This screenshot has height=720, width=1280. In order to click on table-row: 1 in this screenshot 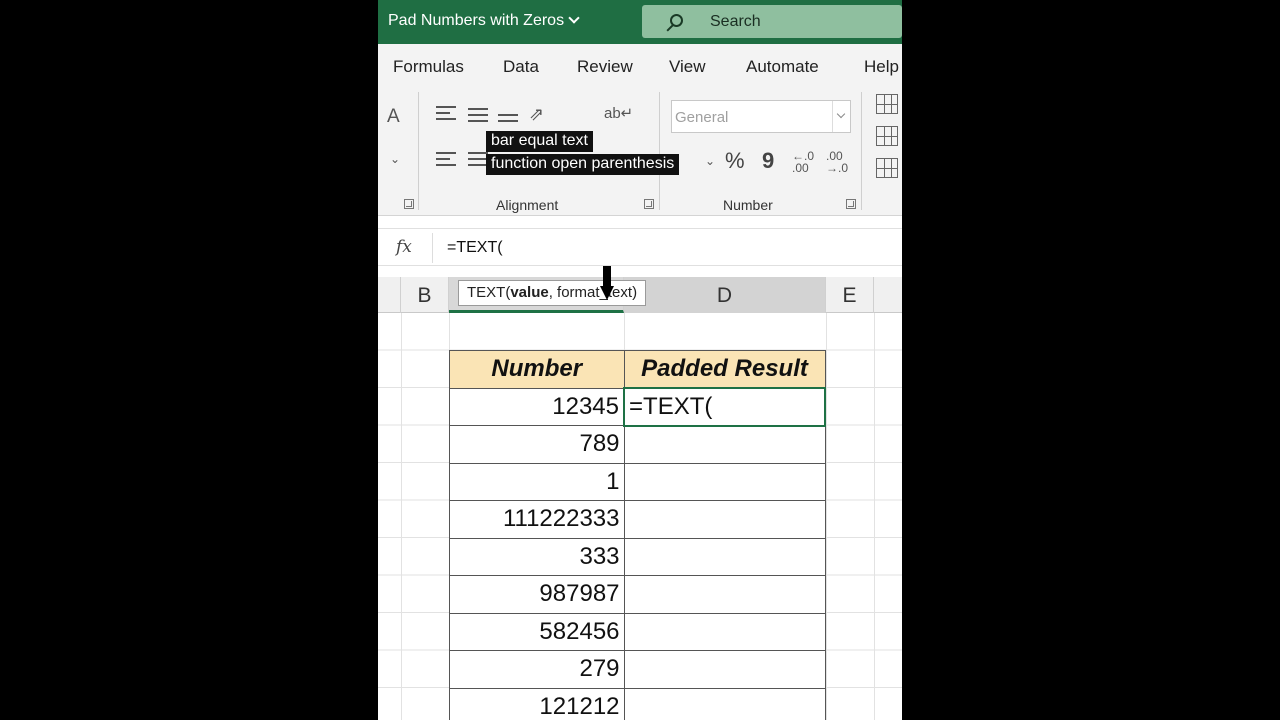, I will do `click(637, 481)`.